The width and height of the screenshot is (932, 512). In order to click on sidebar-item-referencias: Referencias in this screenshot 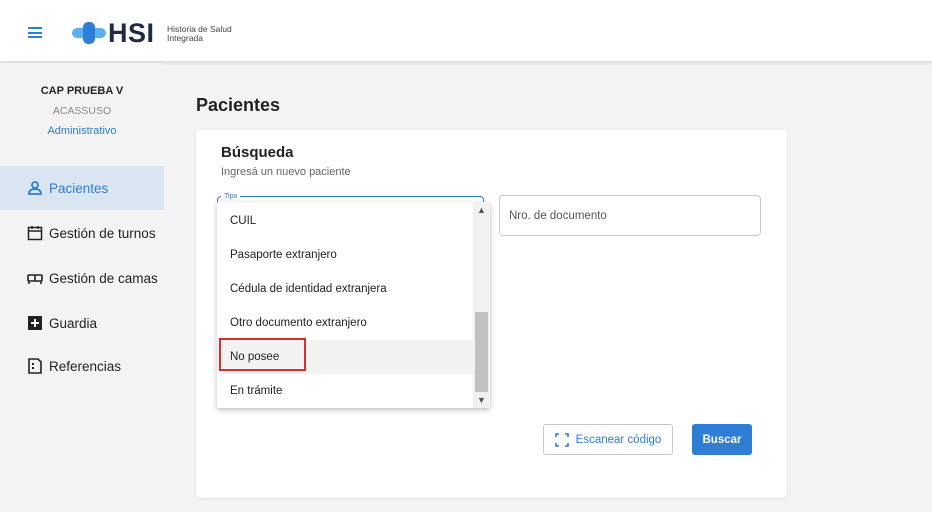, I will do `click(82, 366)`.